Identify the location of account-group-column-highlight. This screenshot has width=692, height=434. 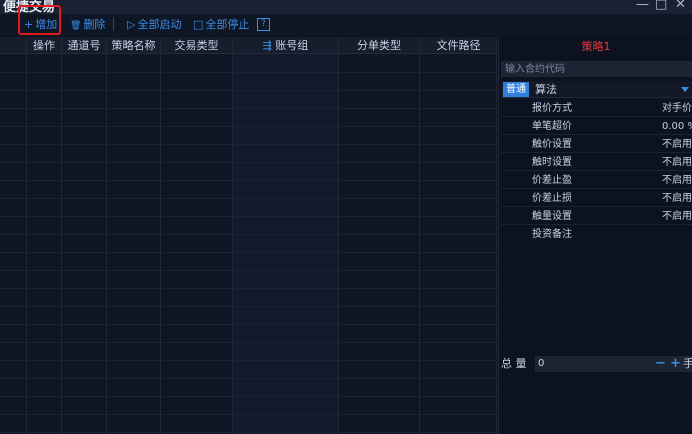
(285, 235).